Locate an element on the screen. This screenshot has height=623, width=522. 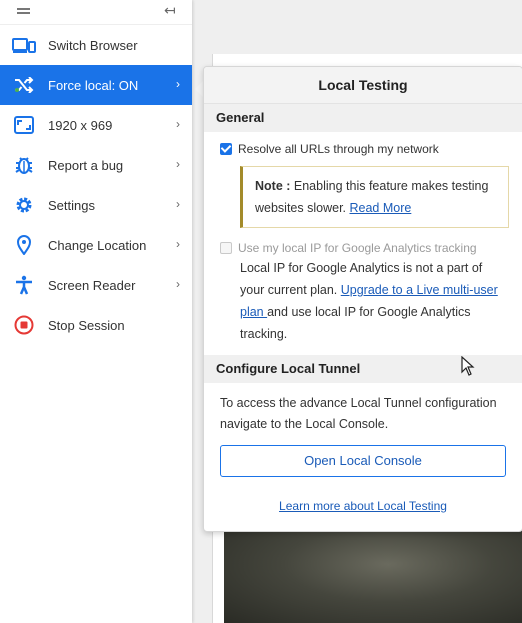
resolve-urls-checkbox-row: Resolve all URLs through my network is located at coordinates (363, 144).